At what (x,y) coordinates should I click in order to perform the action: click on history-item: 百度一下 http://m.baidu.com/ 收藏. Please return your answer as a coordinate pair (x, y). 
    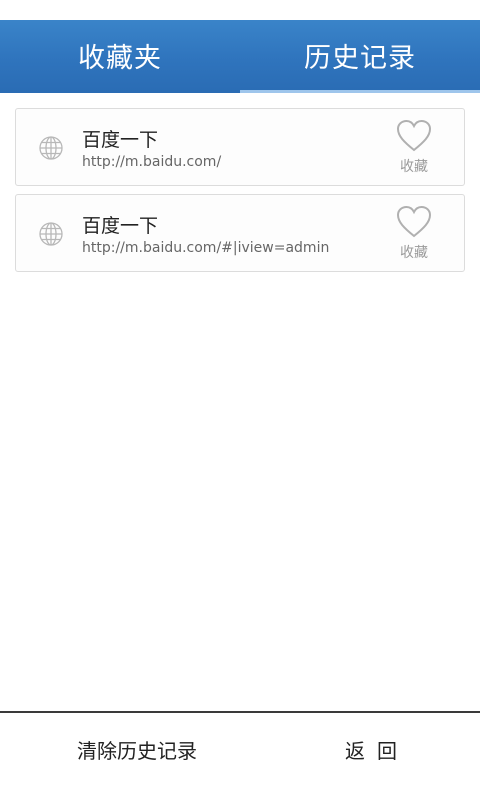
    Looking at the image, I should click on (240, 147).